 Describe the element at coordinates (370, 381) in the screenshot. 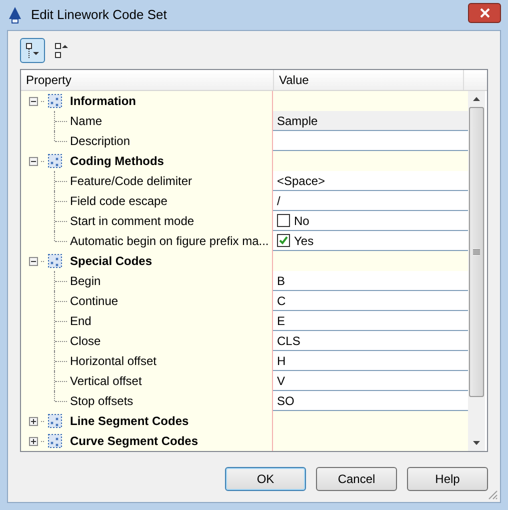

I see `text-input: V` at that location.